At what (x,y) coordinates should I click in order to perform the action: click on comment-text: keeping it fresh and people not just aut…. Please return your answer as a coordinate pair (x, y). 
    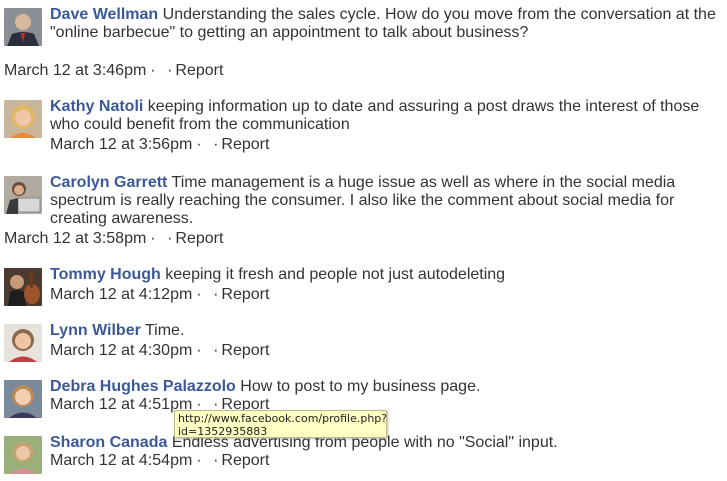
    Looking at the image, I should click on (335, 274).